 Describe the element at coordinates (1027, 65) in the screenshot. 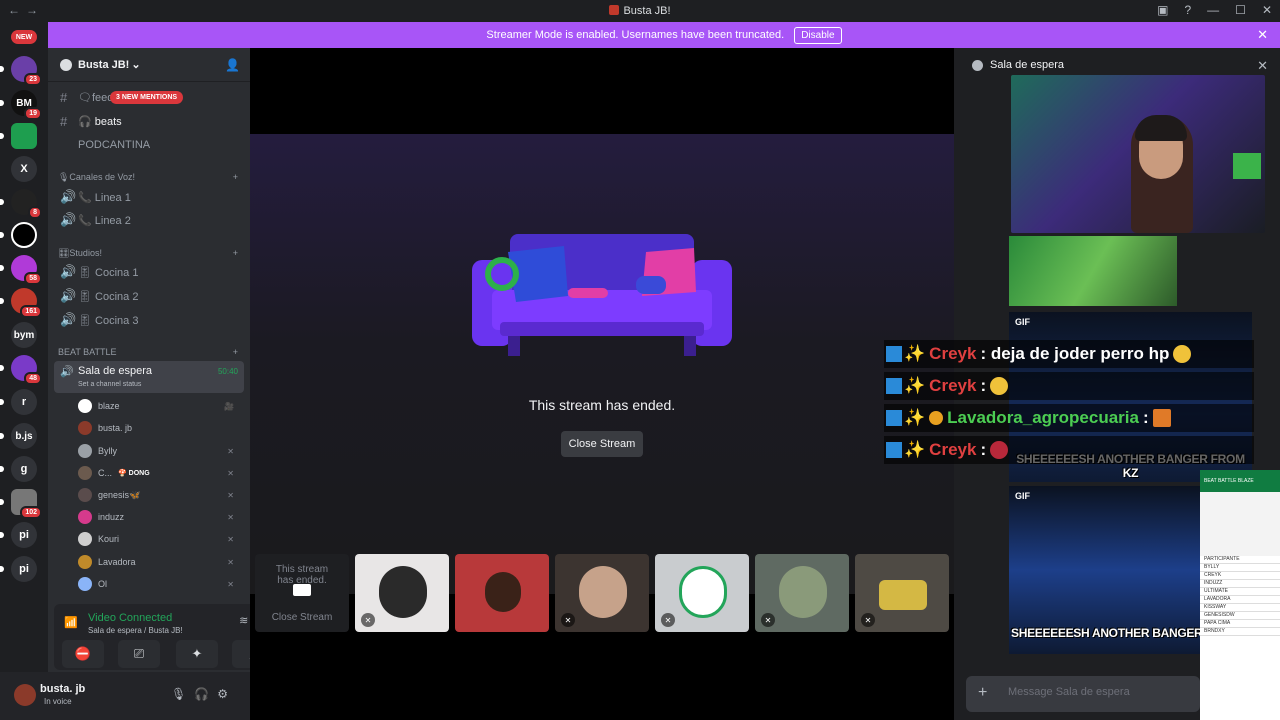

I see `chat-title: Sala de espera` at that location.